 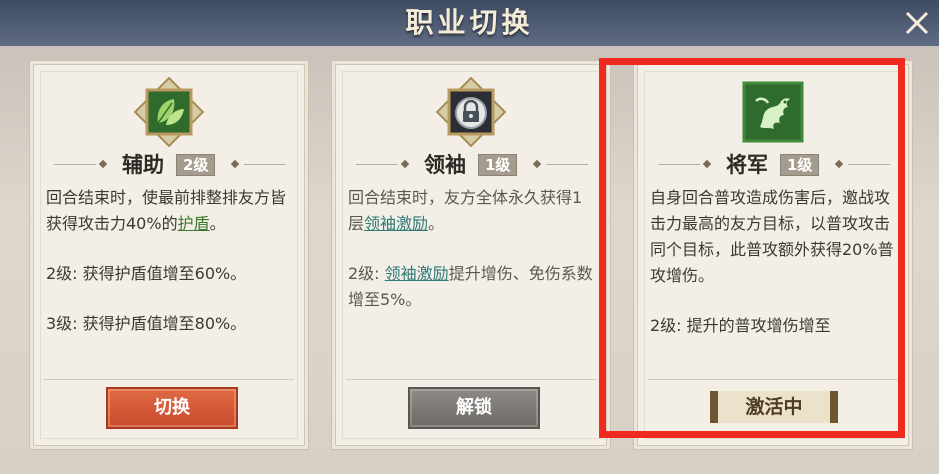 I want to click on class-name: 辅助, so click(x=143, y=165).